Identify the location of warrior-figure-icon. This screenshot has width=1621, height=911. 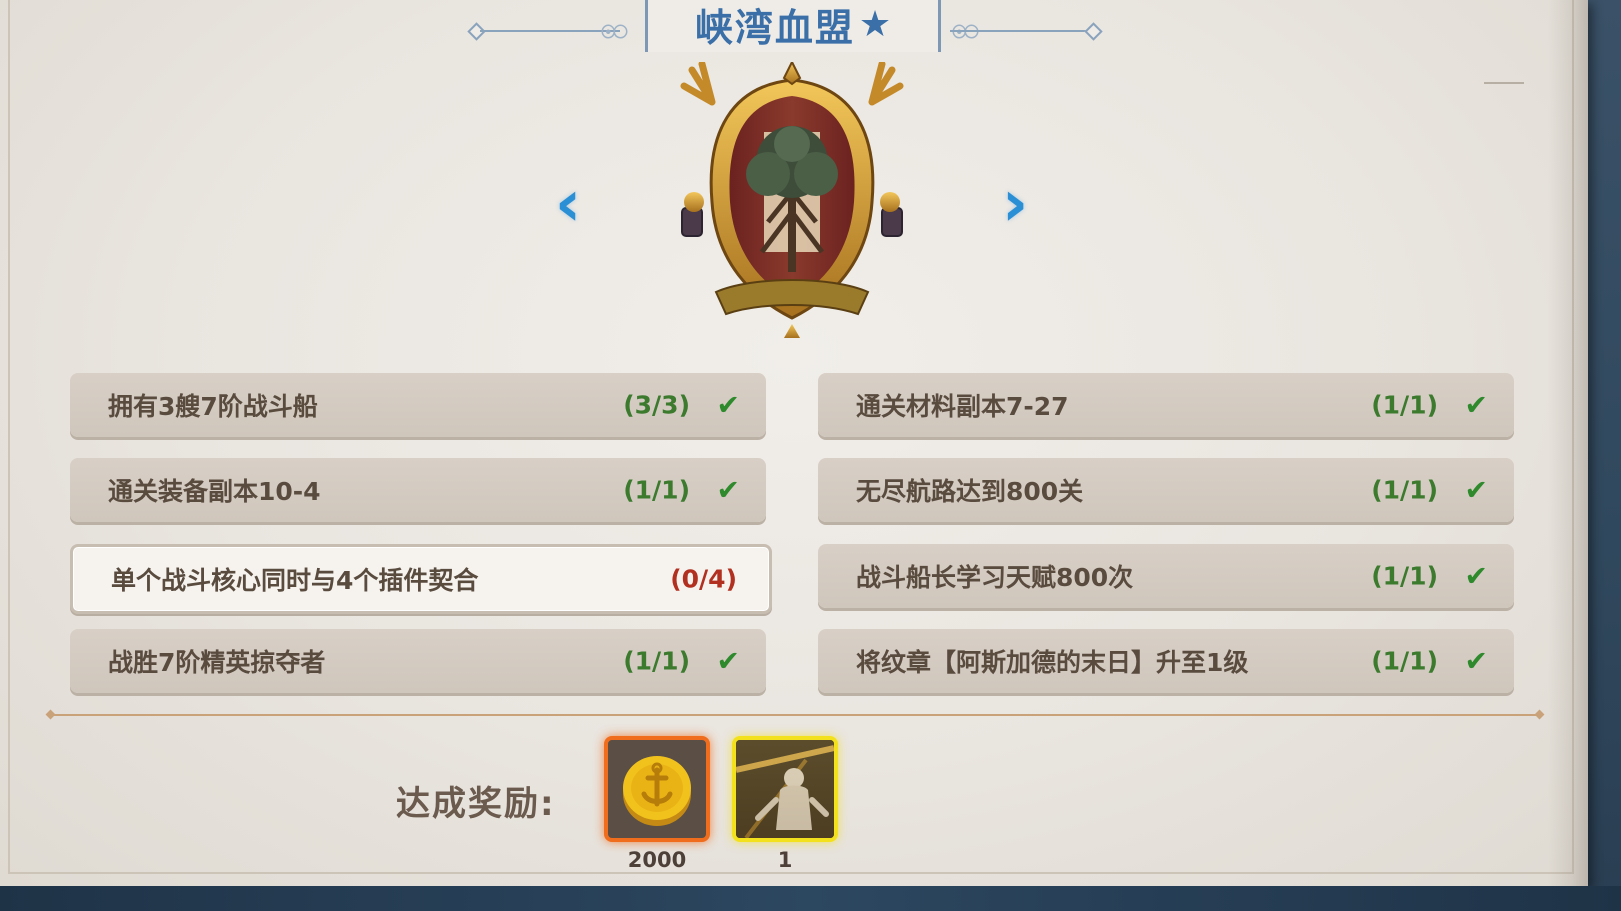
(785, 789).